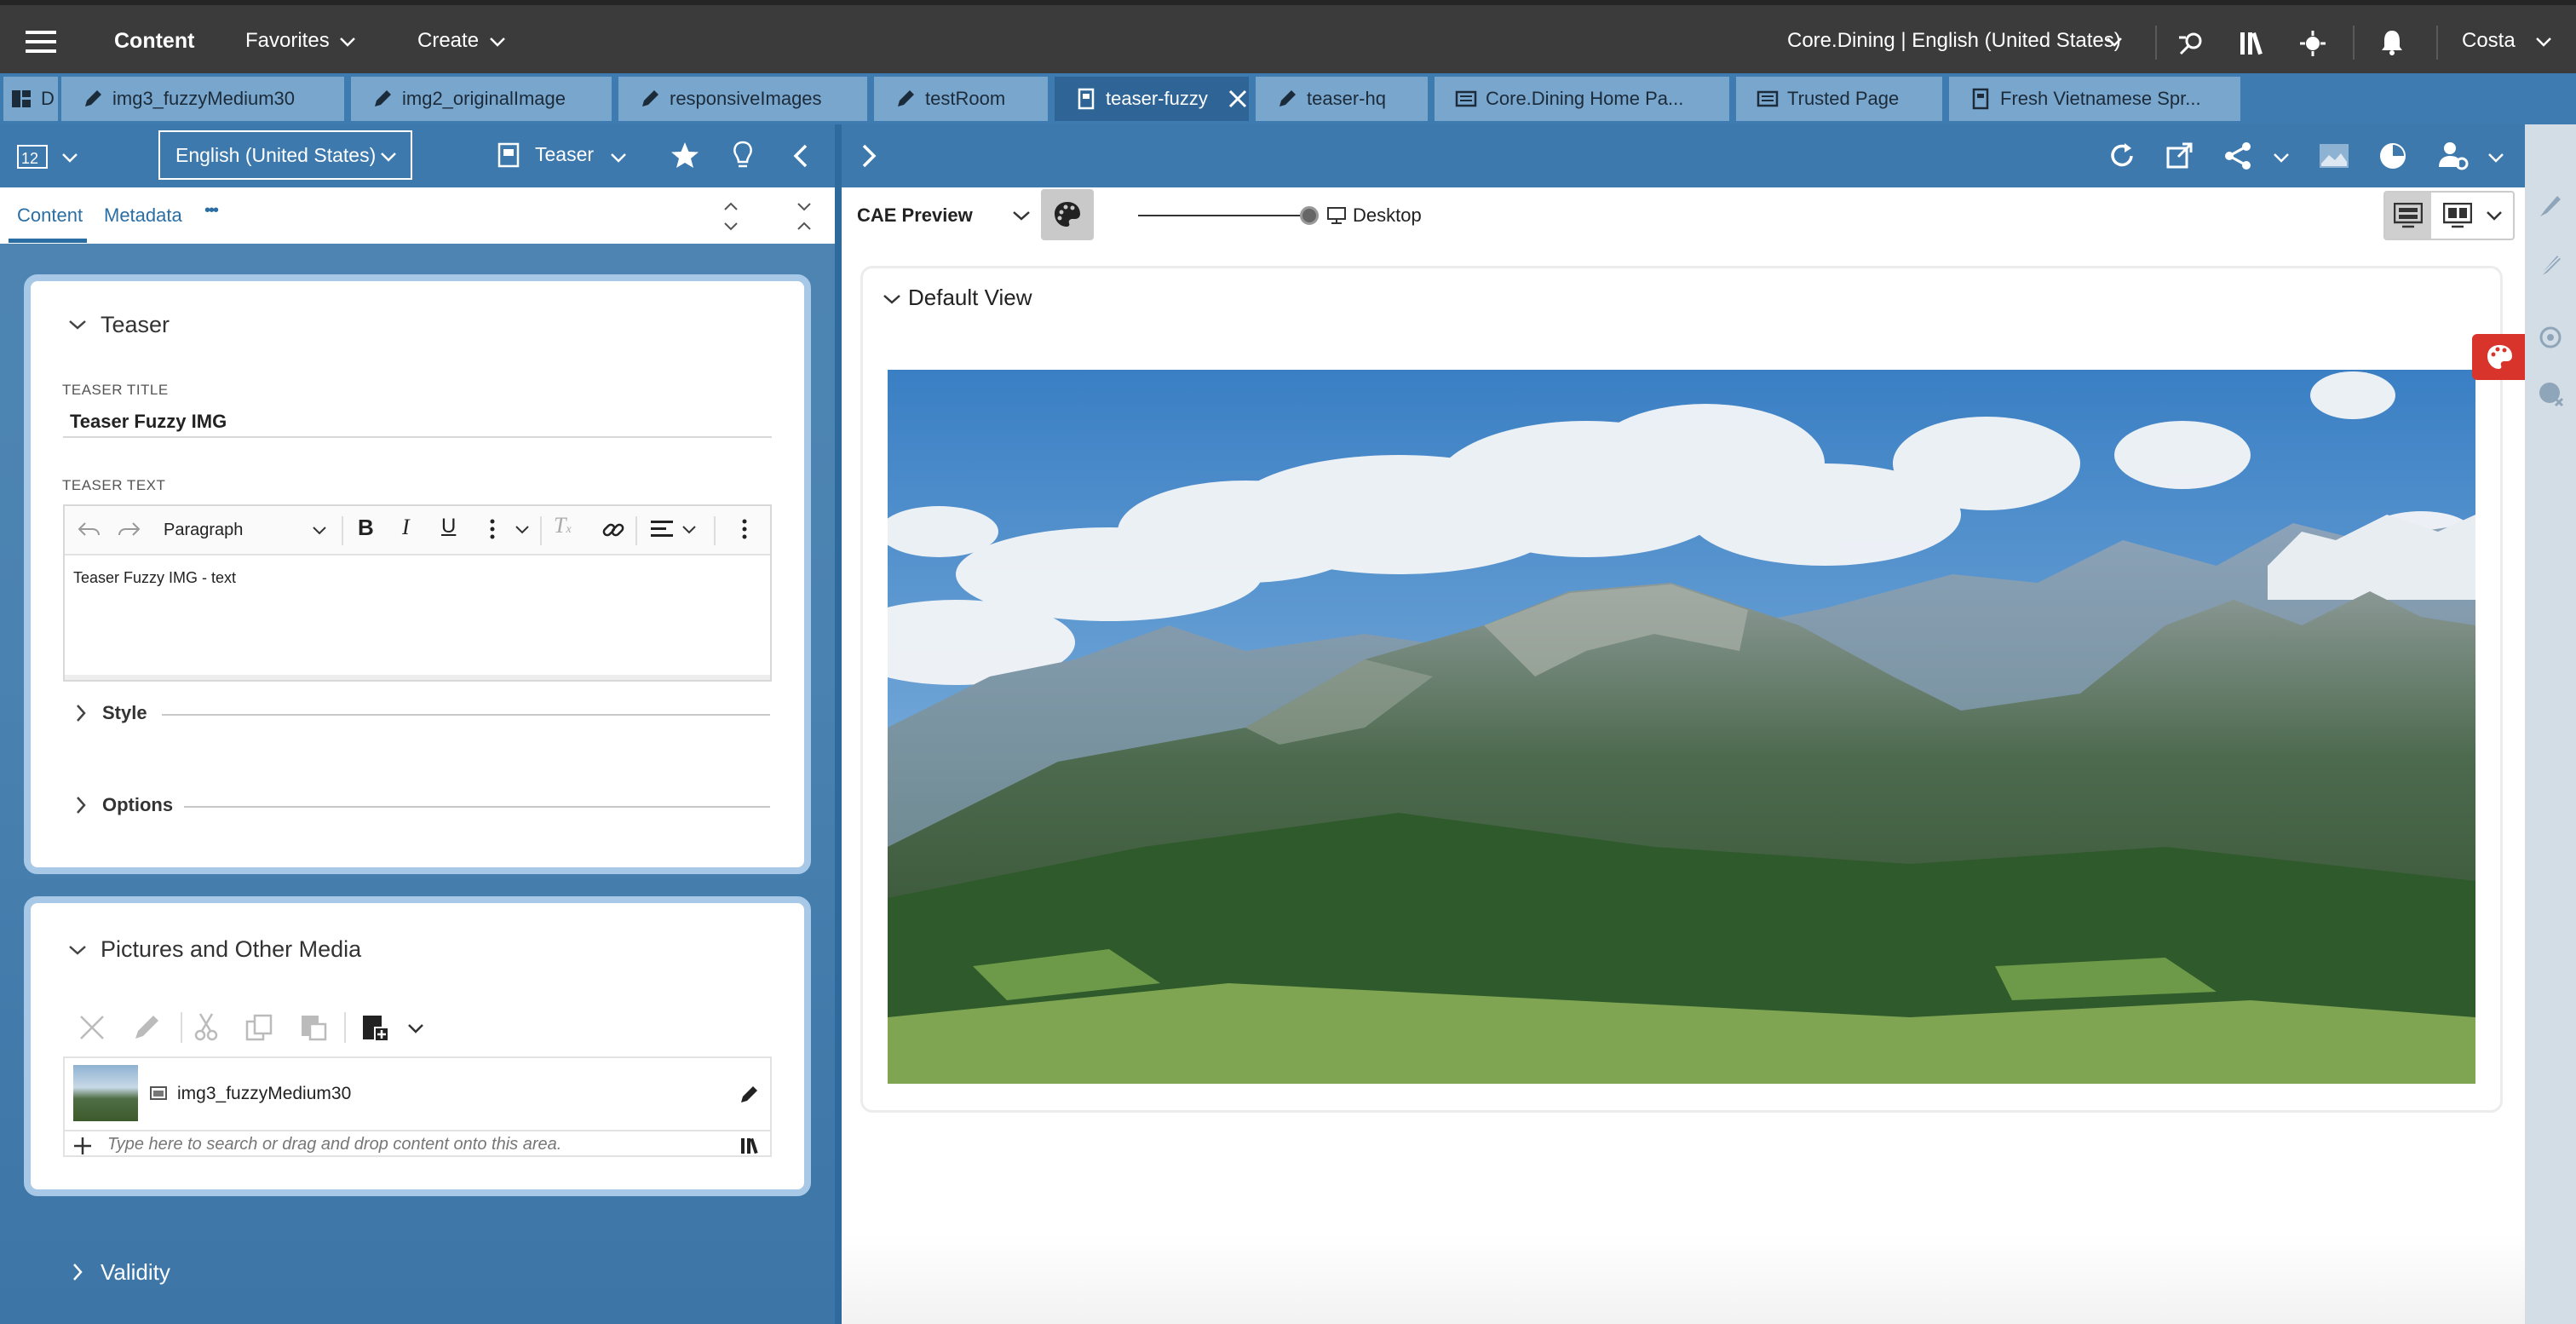  What do you see at coordinates (2489, 41) in the screenshot?
I see `user-menu: Costa` at bounding box center [2489, 41].